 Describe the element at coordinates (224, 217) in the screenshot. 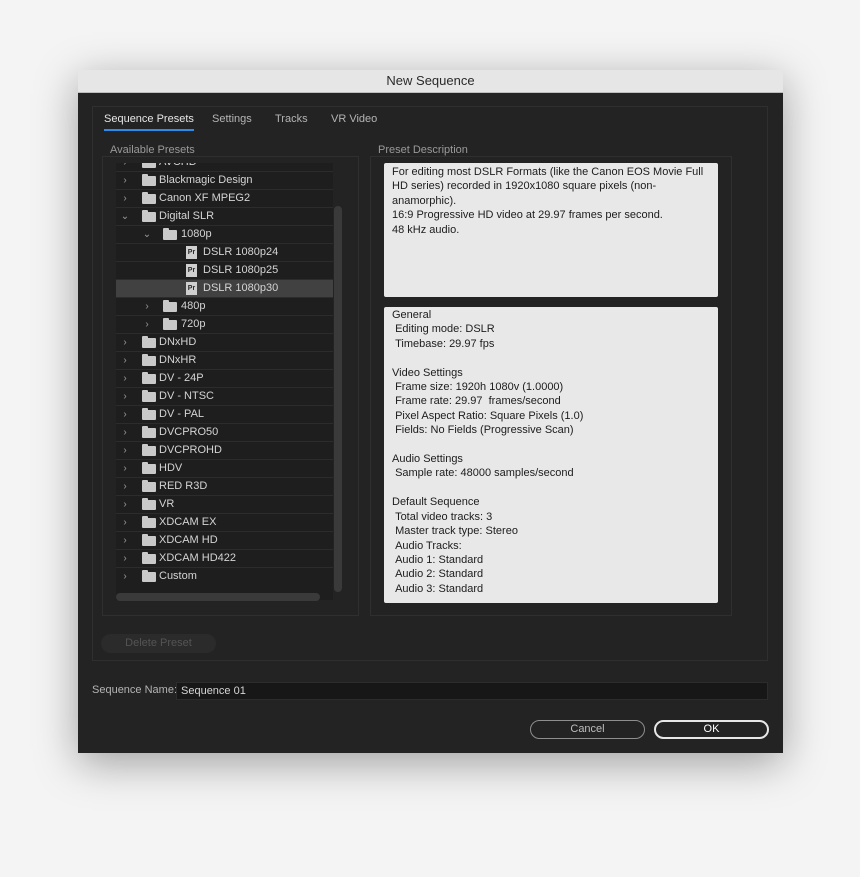

I see `tree-item-digital-slr: ⌄ Digital SLR` at that location.